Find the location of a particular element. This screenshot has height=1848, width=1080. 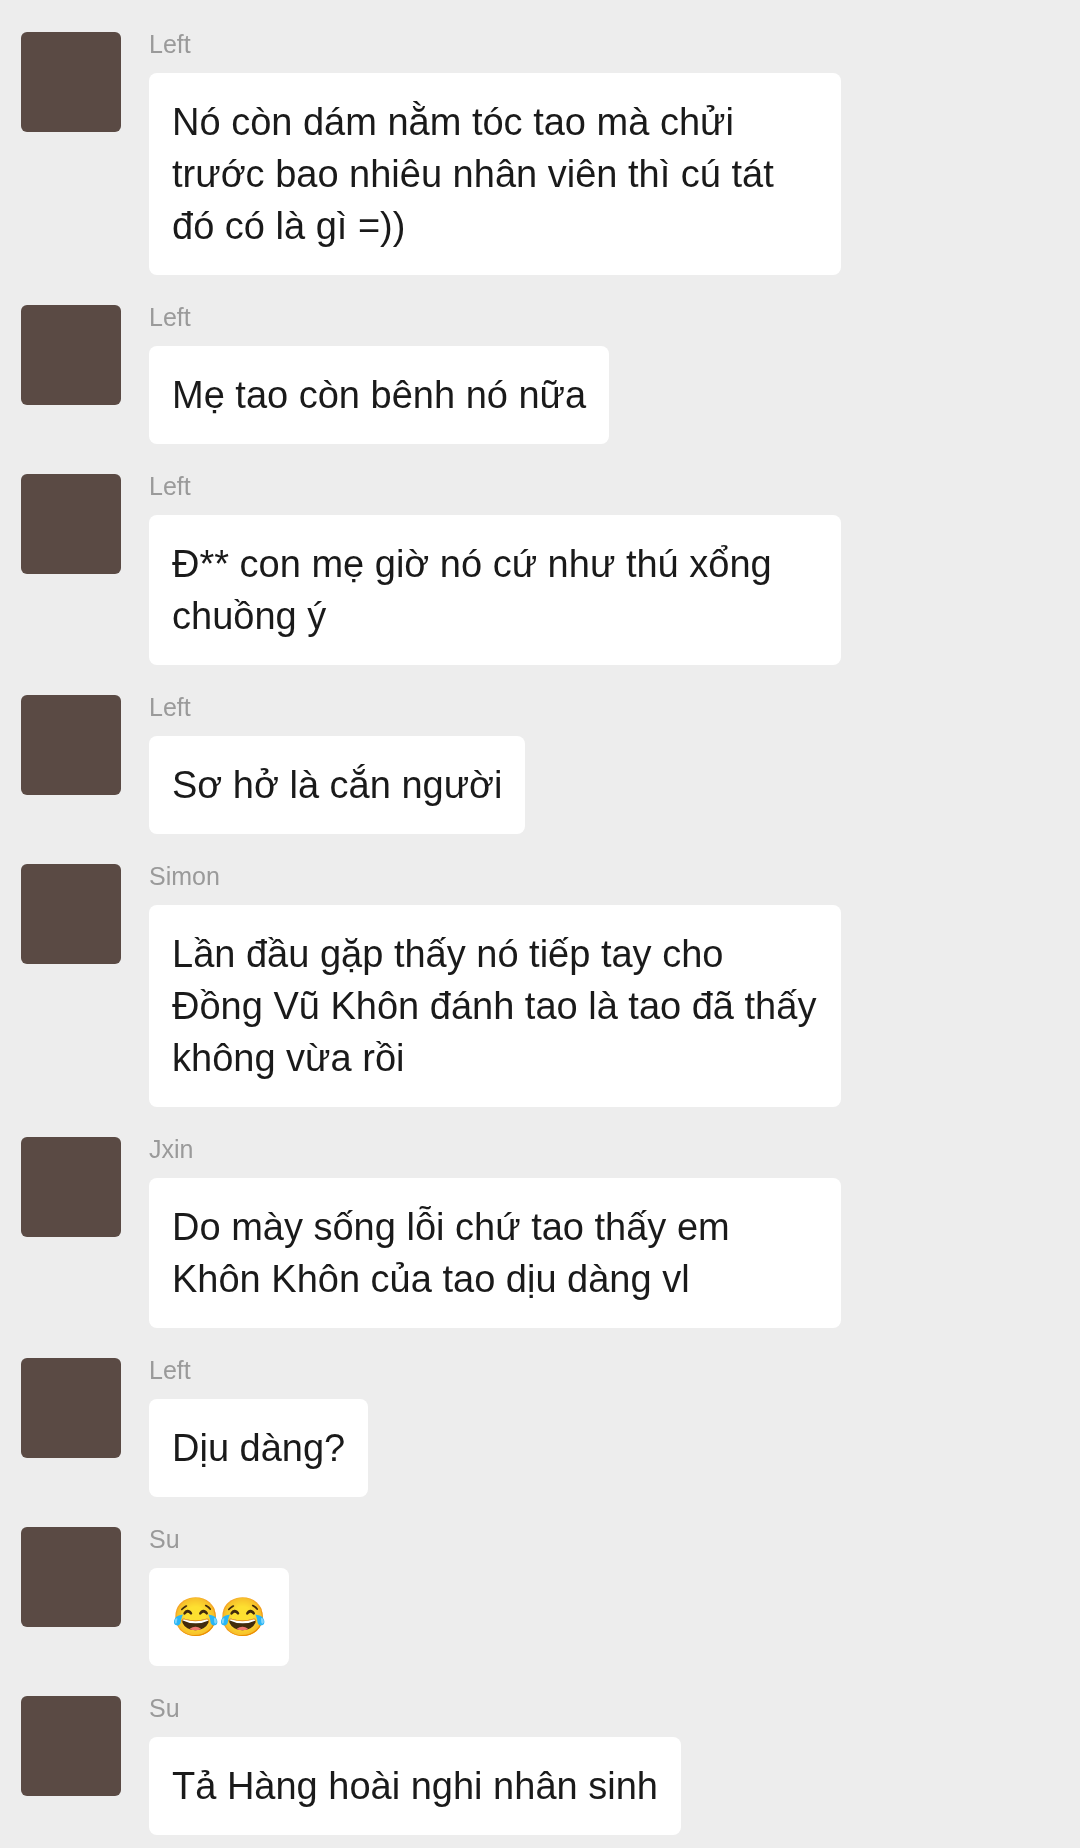

message-bubble: Tả Hàng hoài nghi nhân sinh is located at coordinates (415, 1786).